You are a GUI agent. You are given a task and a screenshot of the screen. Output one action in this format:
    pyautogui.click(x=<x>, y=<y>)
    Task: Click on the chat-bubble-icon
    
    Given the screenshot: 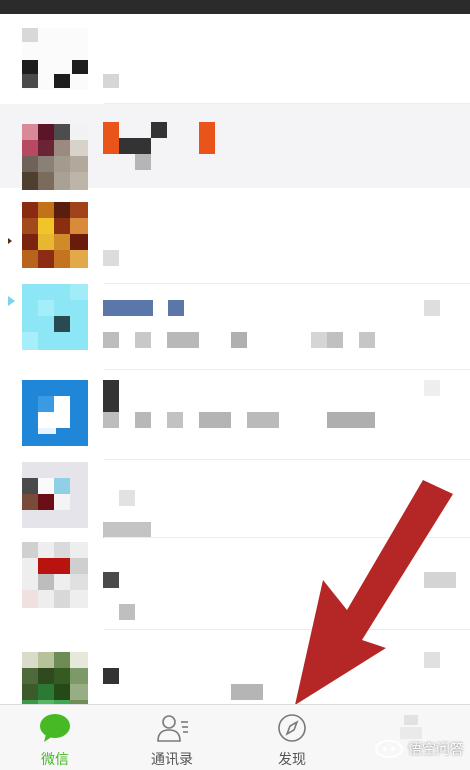 What is the action you would take?
    pyautogui.click(x=55, y=728)
    